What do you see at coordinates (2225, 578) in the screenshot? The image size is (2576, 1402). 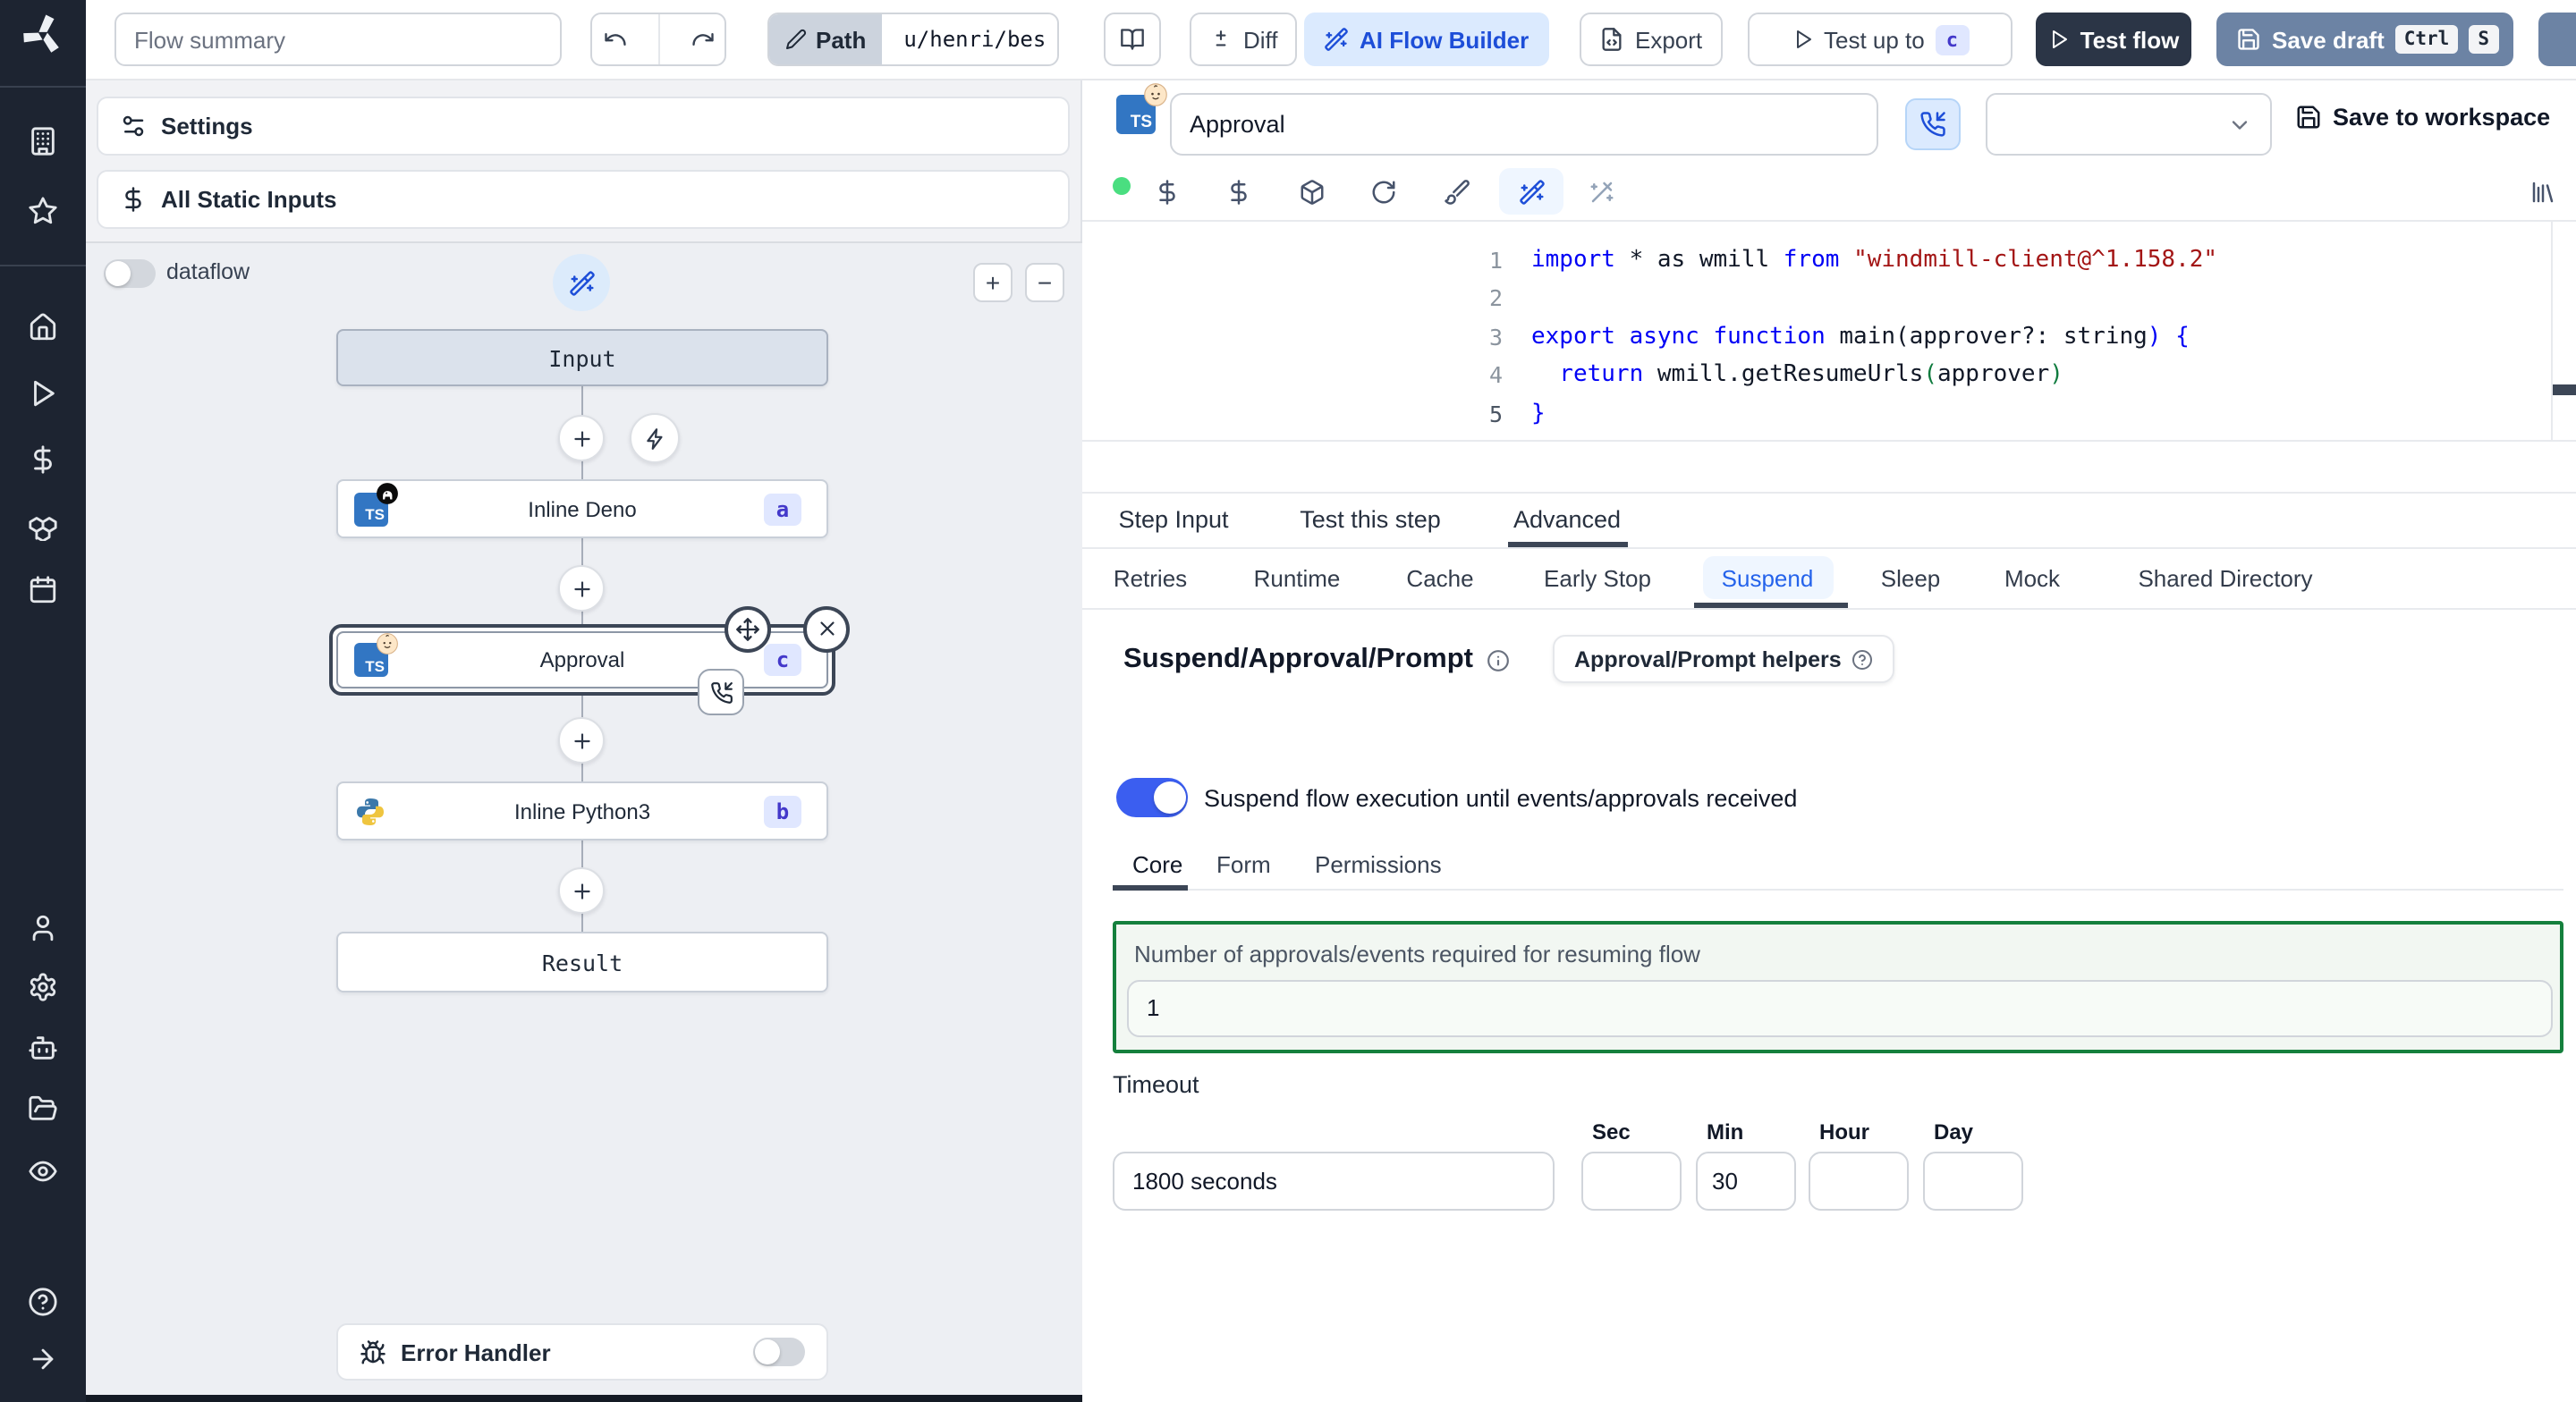 I see `tab-shared-directory: Shared Directory` at bounding box center [2225, 578].